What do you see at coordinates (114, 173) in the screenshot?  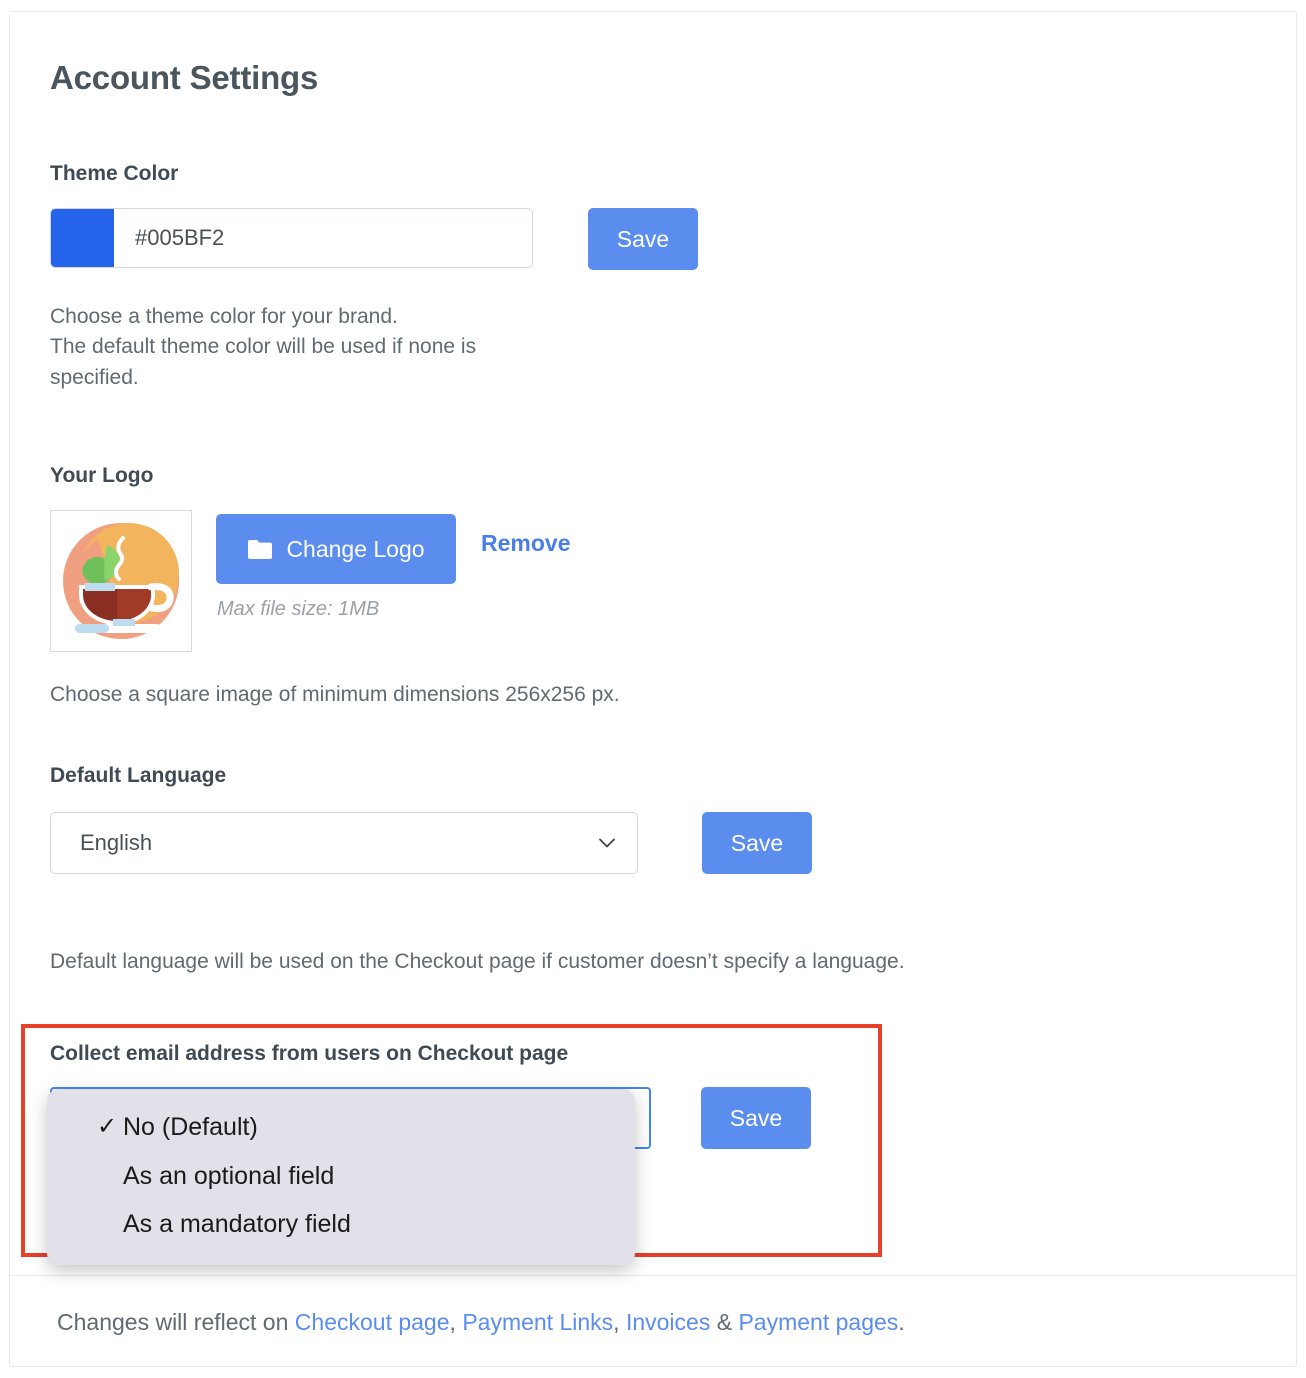 I see `theme-color-label: Theme Color` at bounding box center [114, 173].